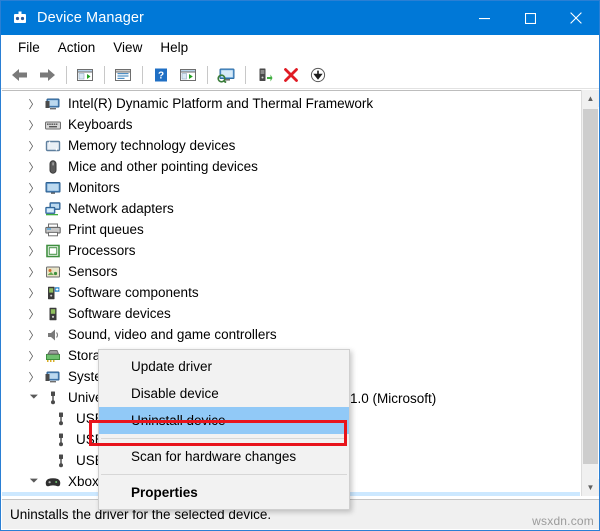 The height and width of the screenshot is (531, 600). Describe the element at coordinates (300, 18) in the screenshot. I see `title-bar: Device Manager` at that location.